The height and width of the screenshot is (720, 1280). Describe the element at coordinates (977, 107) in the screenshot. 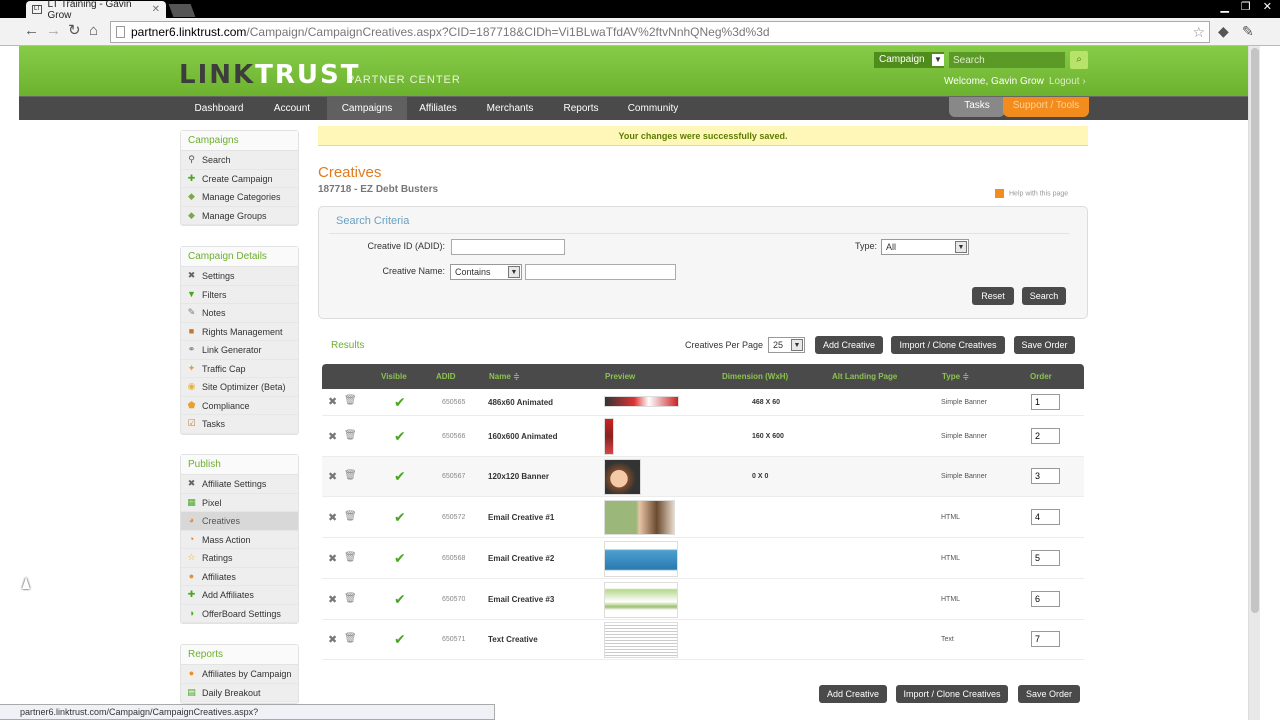

I see `tasks-tab: Tasks` at that location.